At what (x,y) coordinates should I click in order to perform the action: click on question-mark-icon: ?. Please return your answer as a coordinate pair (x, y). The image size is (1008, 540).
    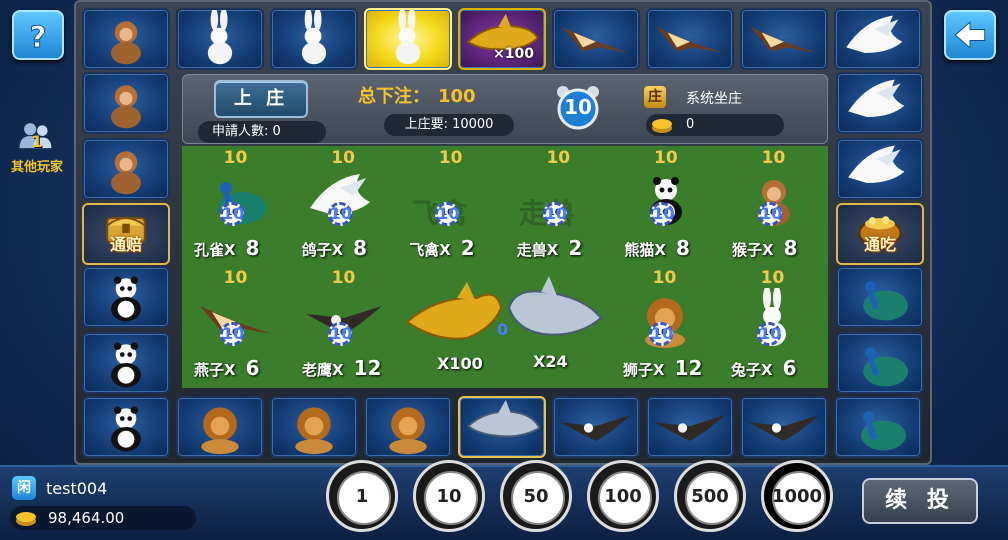
    Looking at the image, I should click on (38, 36).